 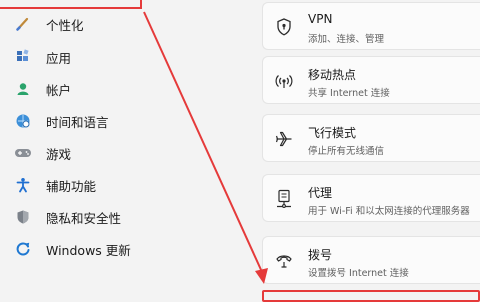 What do you see at coordinates (77, 122) in the screenshot?
I see `sidebar-item-label: 时间和语言` at bounding box center [77, 122].